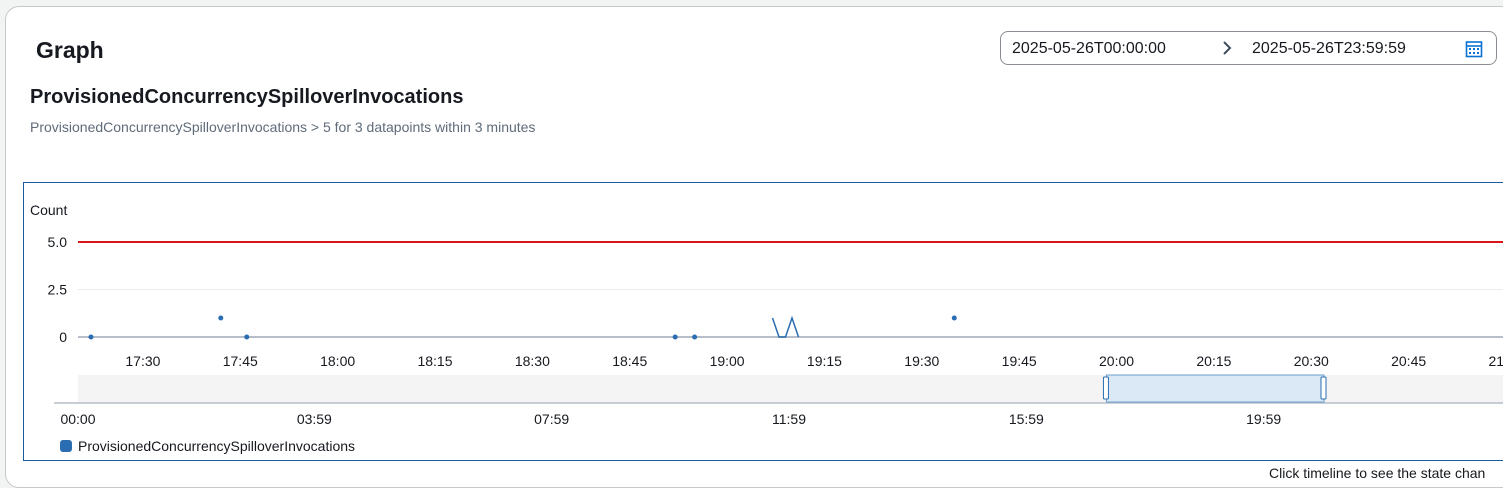 This screenshot has height=488, width=1503. I want to click on x-tick-label: 20:15, so click(1213, 361).